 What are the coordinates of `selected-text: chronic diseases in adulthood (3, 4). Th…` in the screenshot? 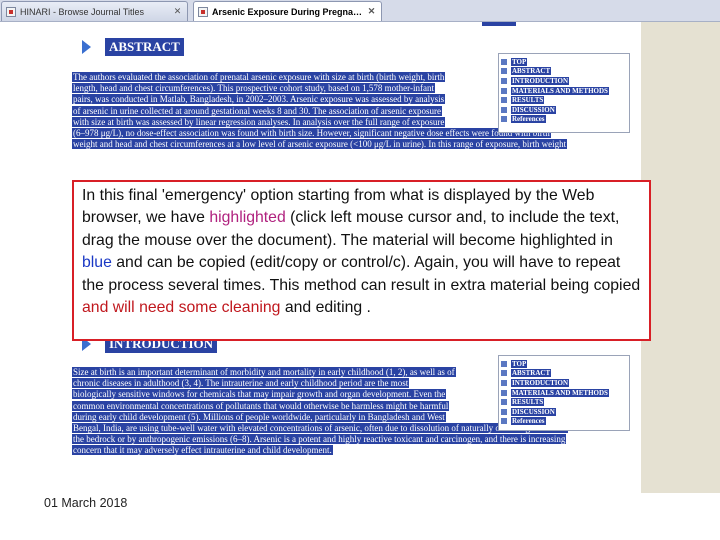 It's located at (241, 383).